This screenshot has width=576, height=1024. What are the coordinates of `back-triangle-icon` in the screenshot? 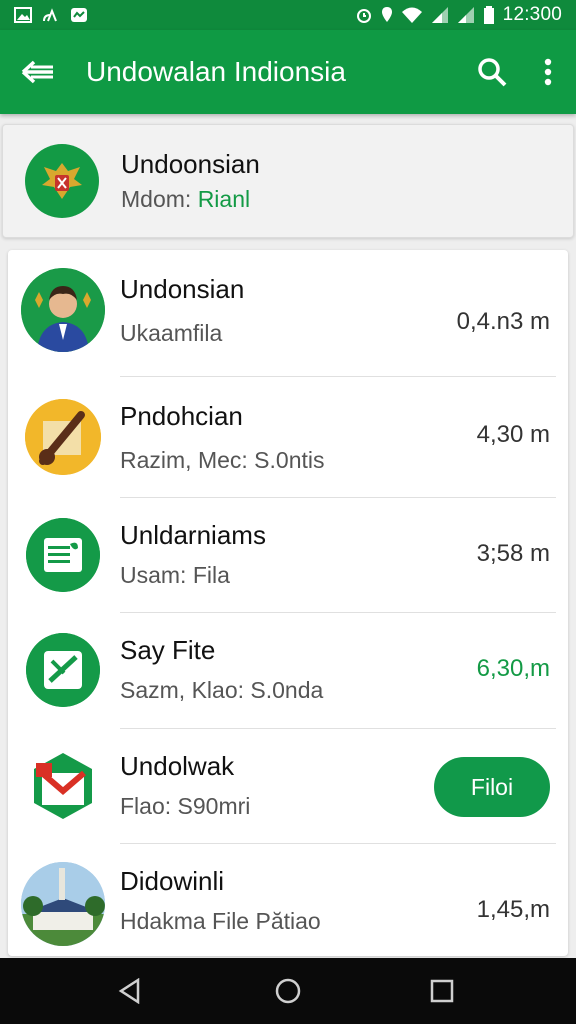 It's located at (129, 991).